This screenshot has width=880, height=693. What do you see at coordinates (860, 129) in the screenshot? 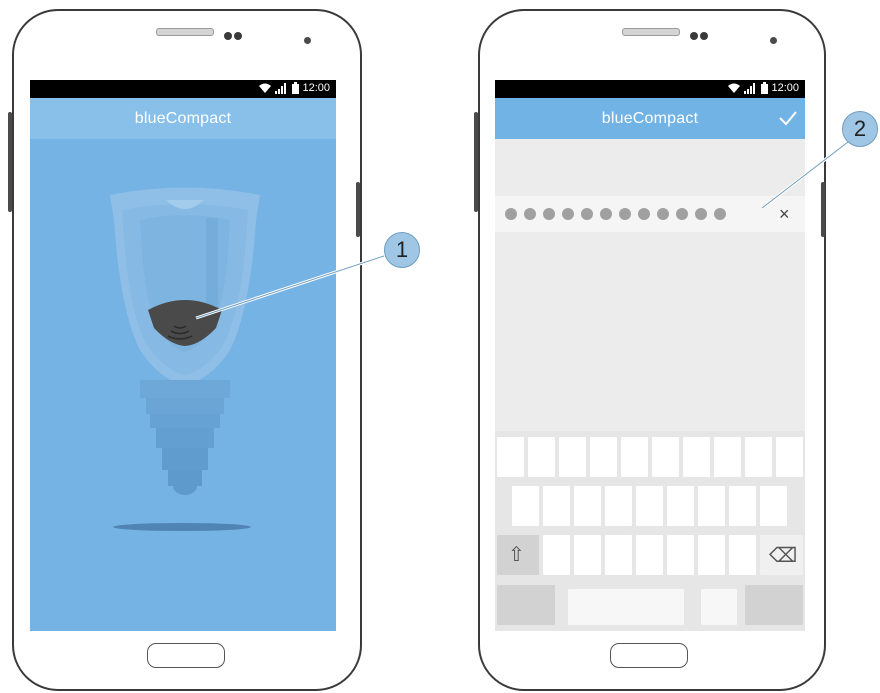
I see `callout-badge: 2` at bounding box center [860, 129].